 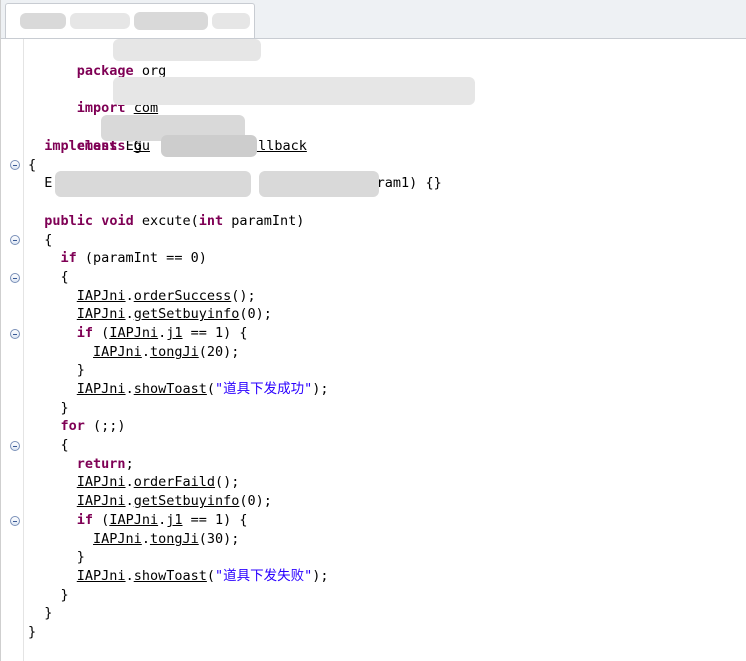 I want to click on editor-tab, so click(x=130, y=20).